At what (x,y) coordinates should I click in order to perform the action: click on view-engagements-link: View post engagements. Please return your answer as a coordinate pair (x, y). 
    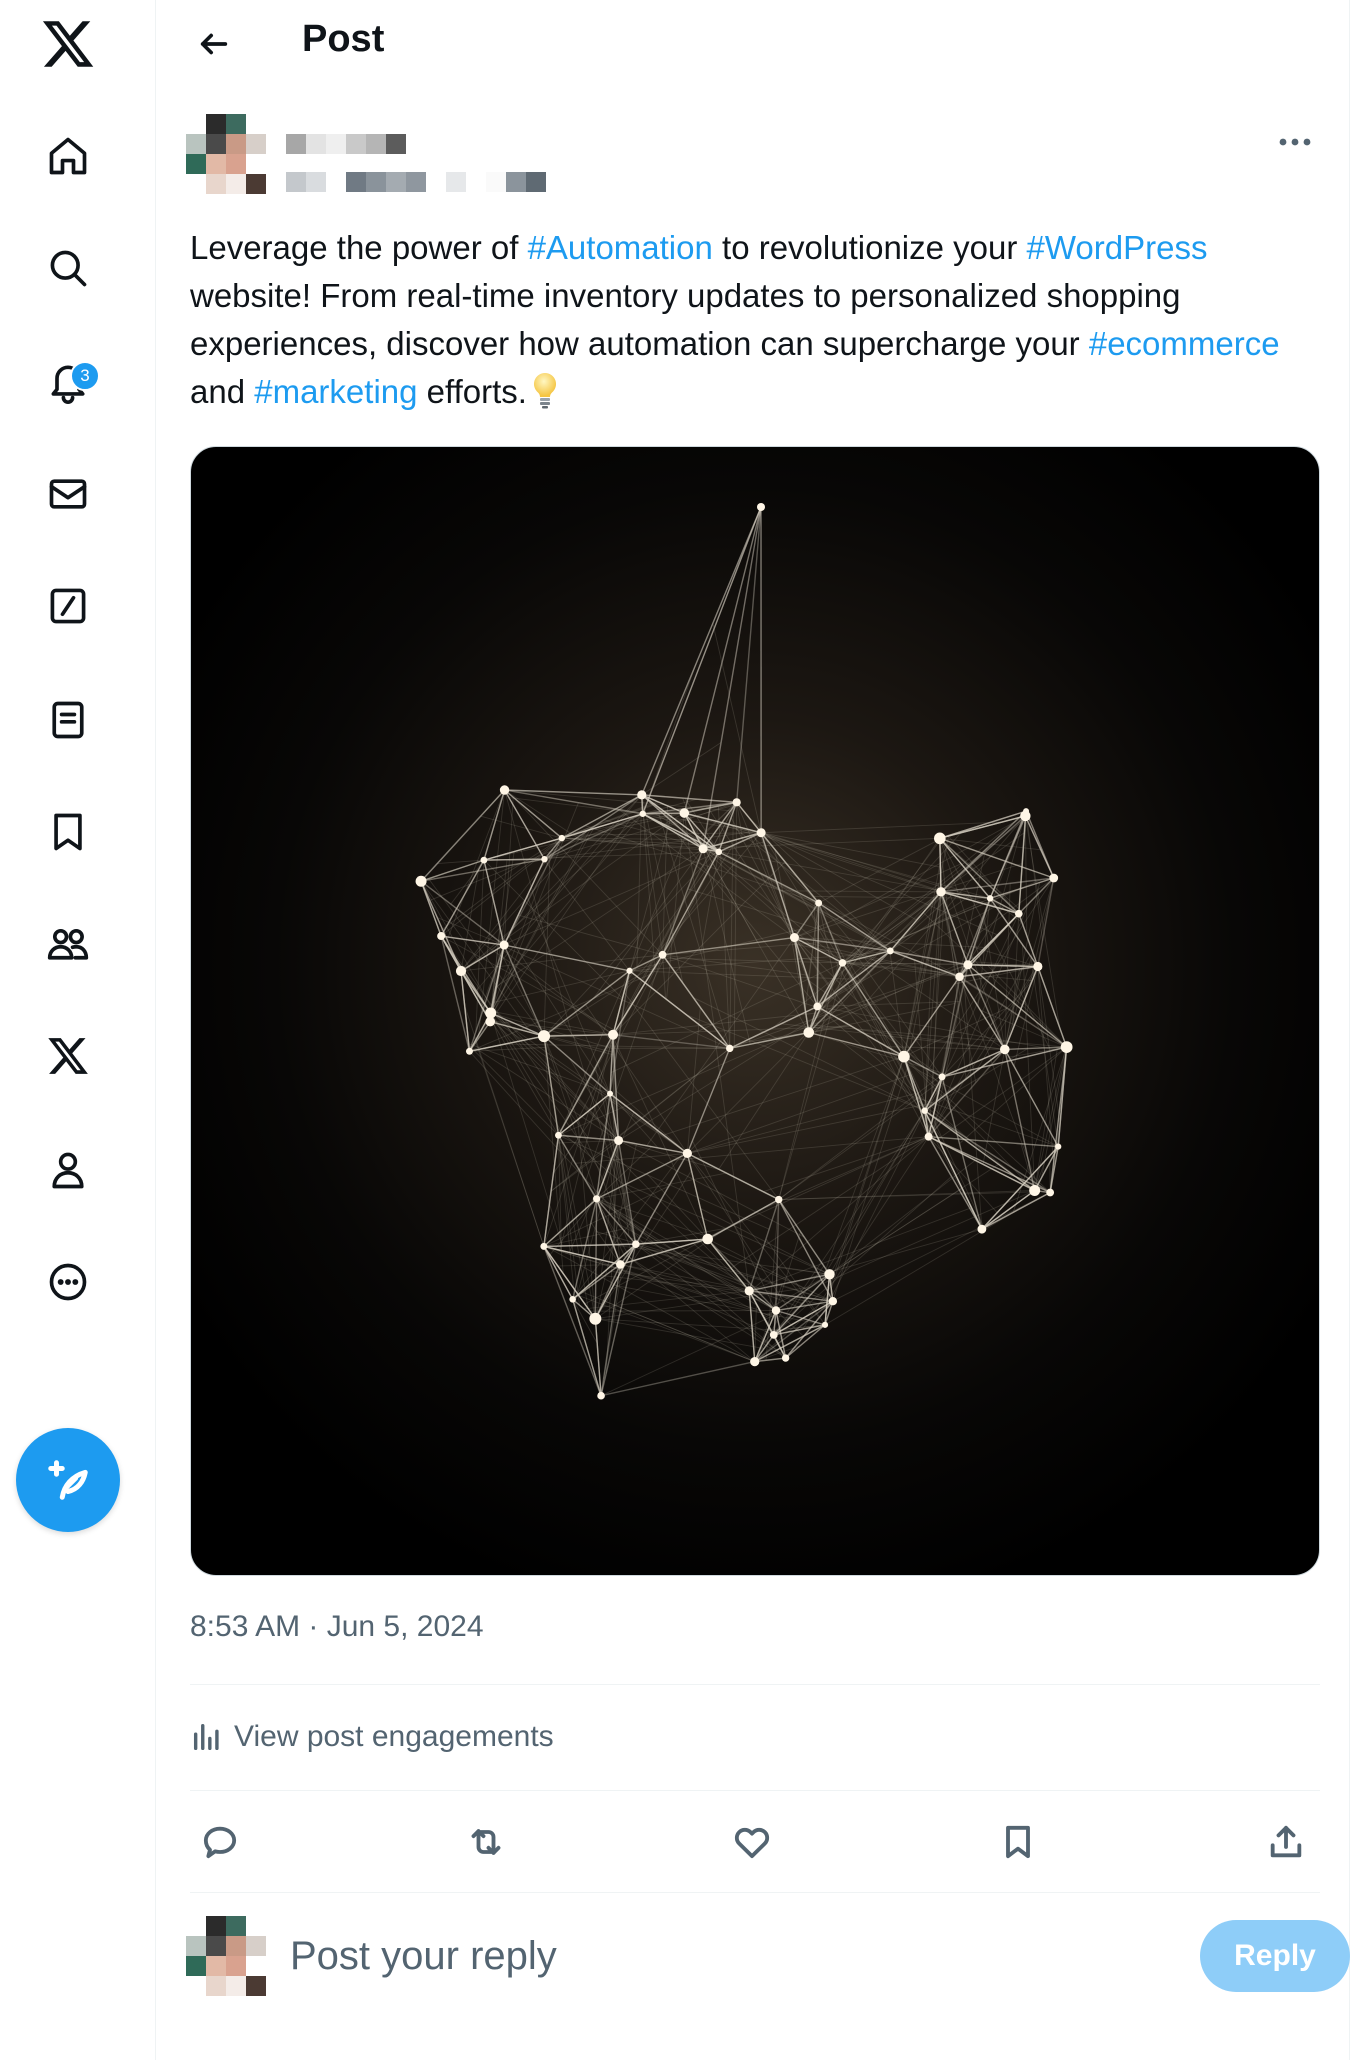
    Looking at the image, I should click on (372, 1737).